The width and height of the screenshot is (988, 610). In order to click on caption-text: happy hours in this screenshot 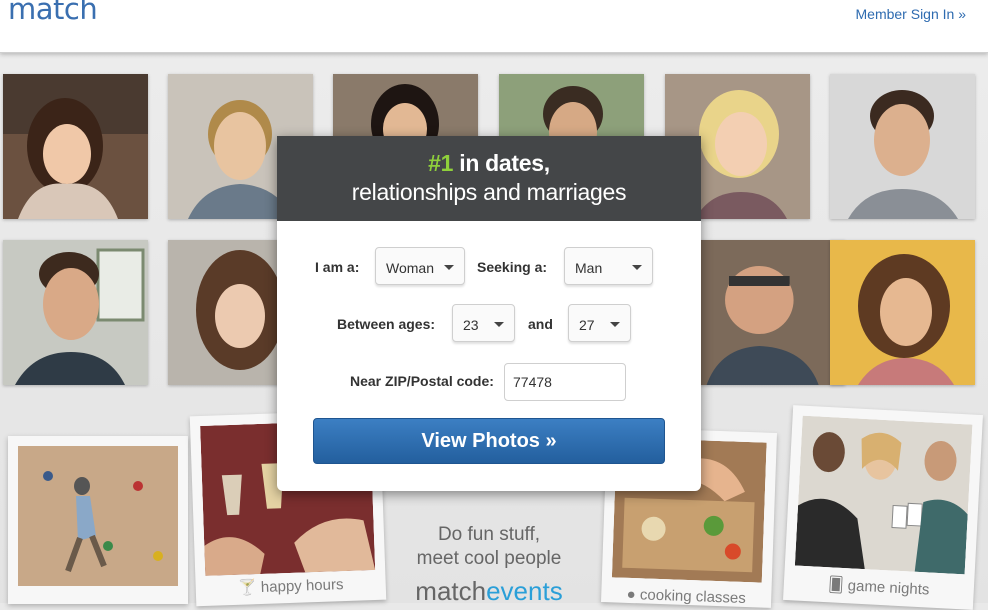, I will do `click(302, 586)`.